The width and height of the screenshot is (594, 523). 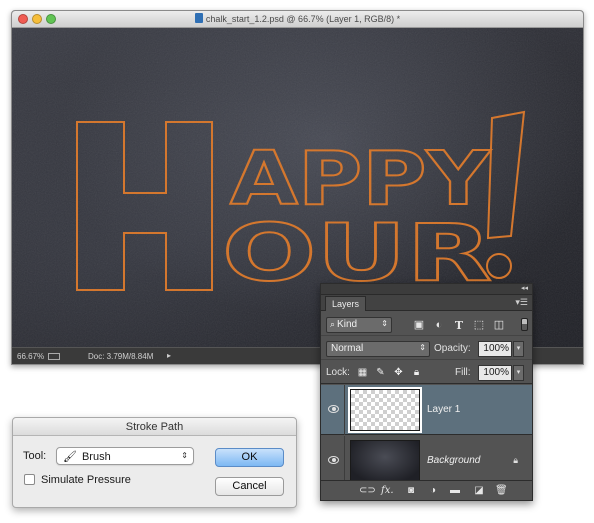 What do you see at coordinates (96, 457) in the screenshot?
I see `tool-select-value: Brush` at bounding box center [96, 457].